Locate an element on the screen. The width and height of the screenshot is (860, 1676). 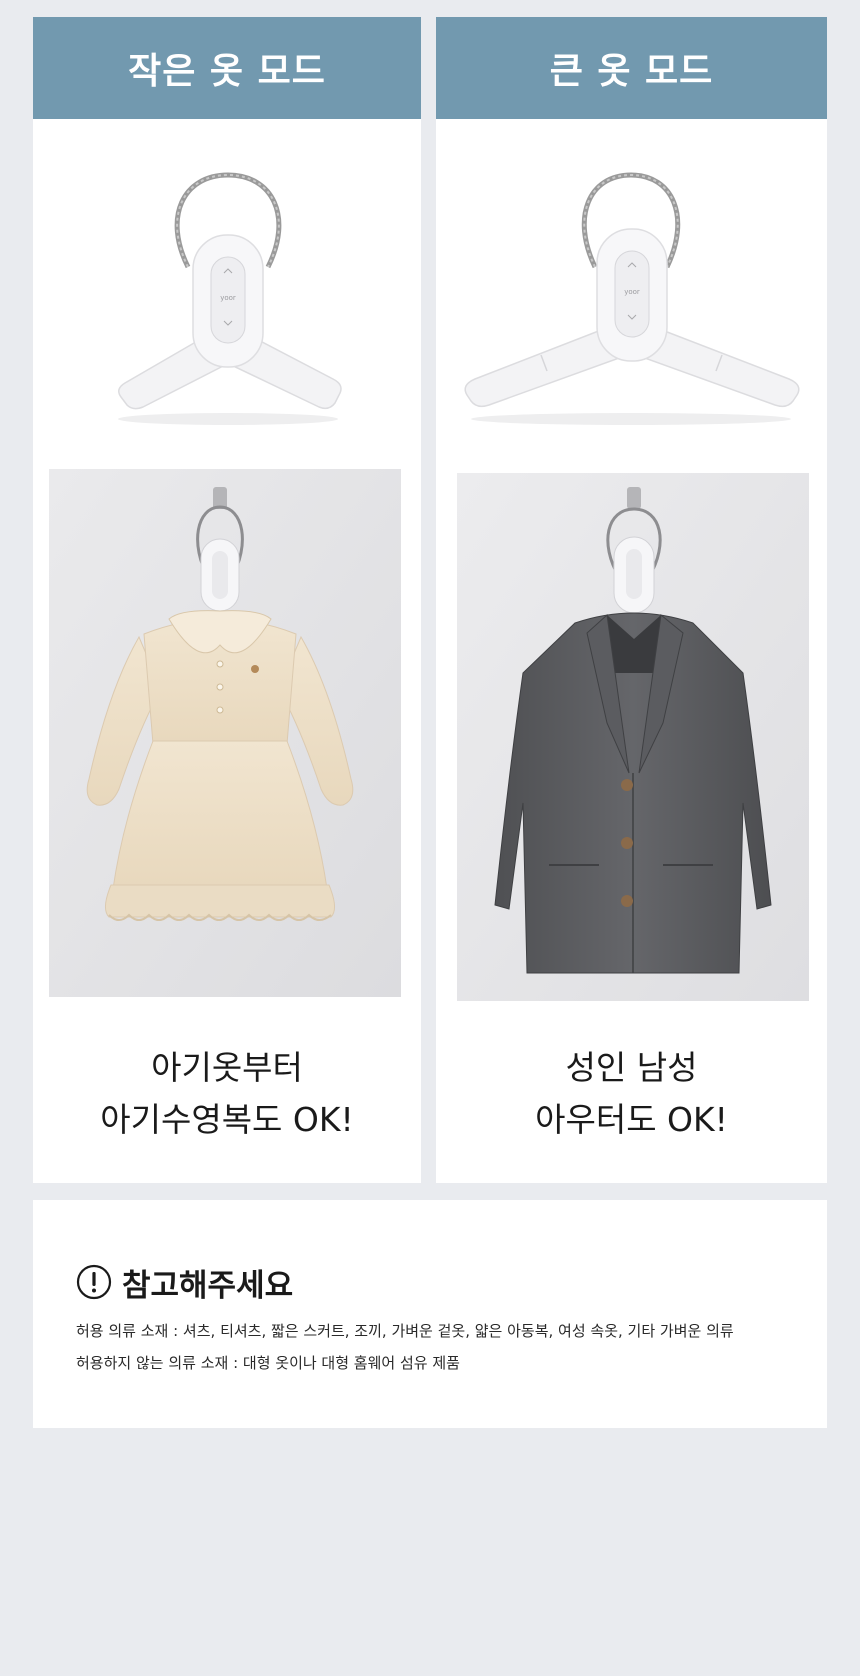
notice-title: 참고해주세요 is located at coordinates (208, 1285).